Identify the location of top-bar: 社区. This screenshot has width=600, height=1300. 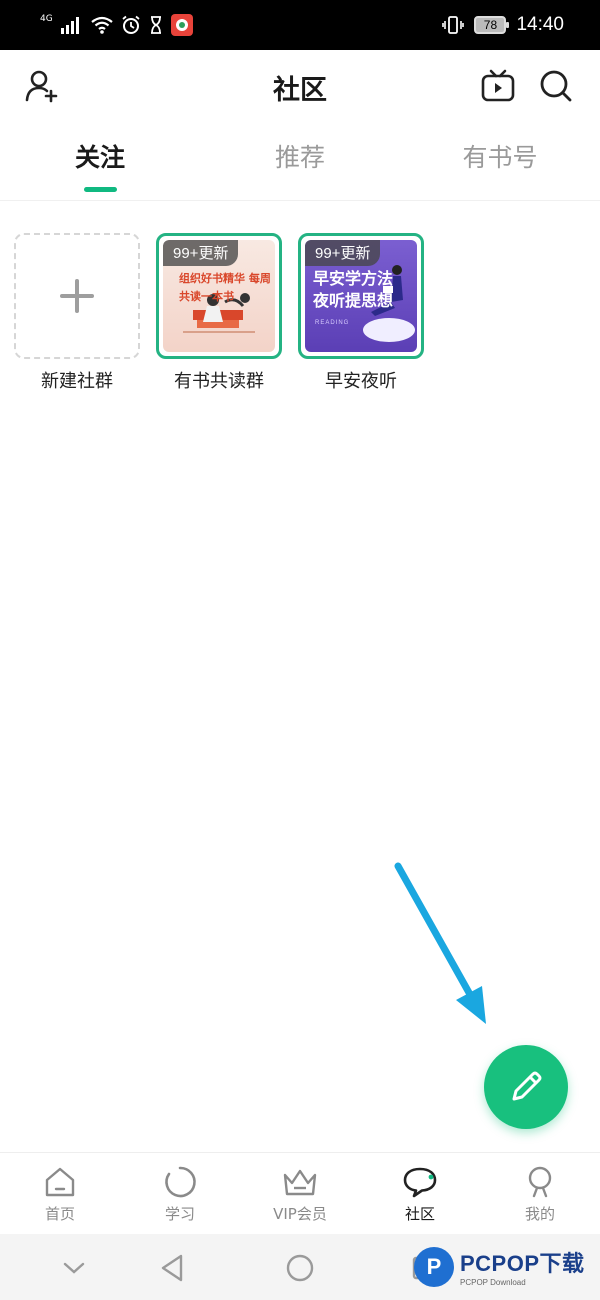
(300, 86).